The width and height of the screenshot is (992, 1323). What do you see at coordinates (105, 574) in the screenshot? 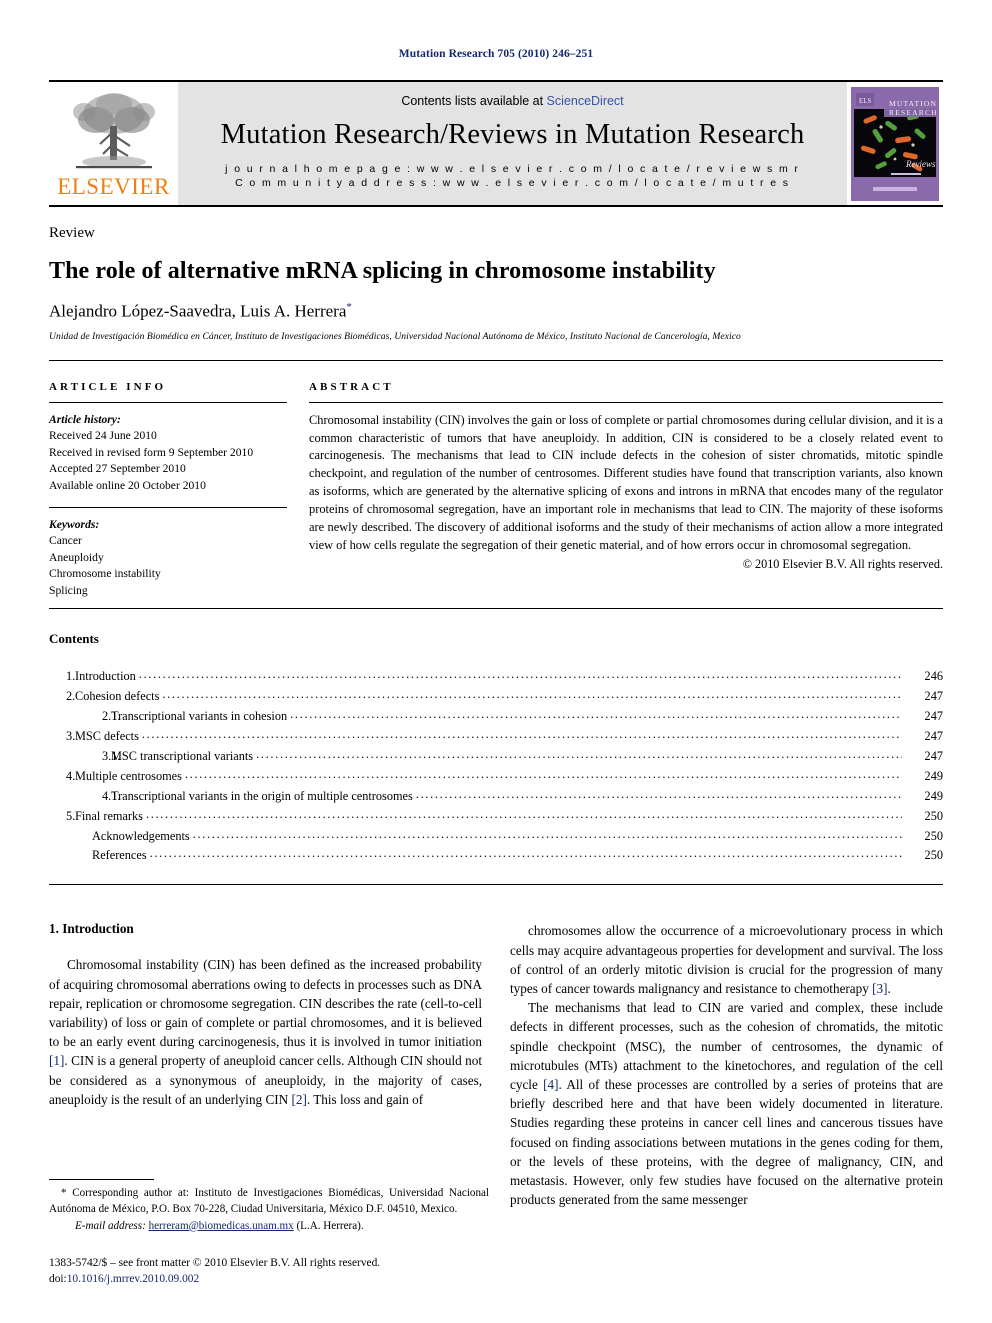
I see `keyword-item: Chromosome instability` at bounding box center [105, 574].